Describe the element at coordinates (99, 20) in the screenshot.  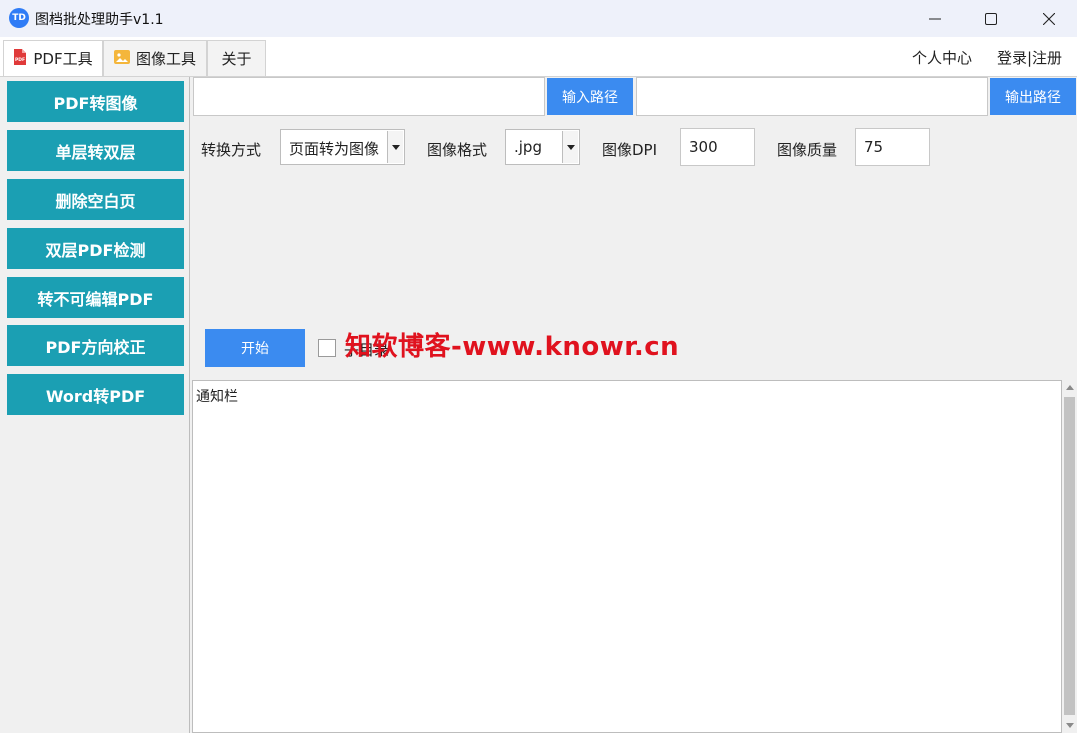
I see `window-title: 图档批处理助手v1.1` at that location.